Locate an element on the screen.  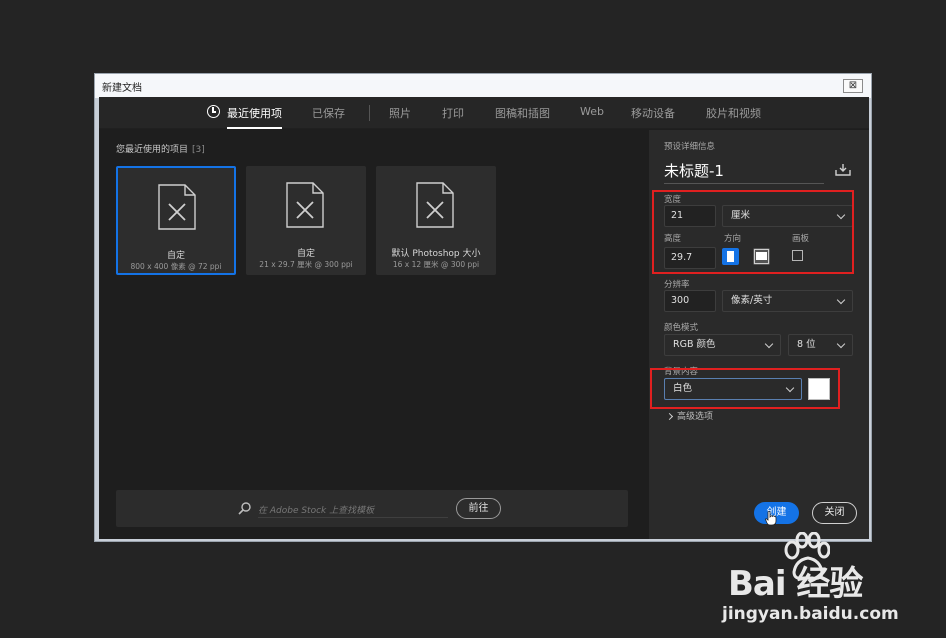
category-tabs: 最近使用项 已保存 照片 打印 图稿和插图 Web 移动设备 胶片和视频 is located at coordinates (484, 113).